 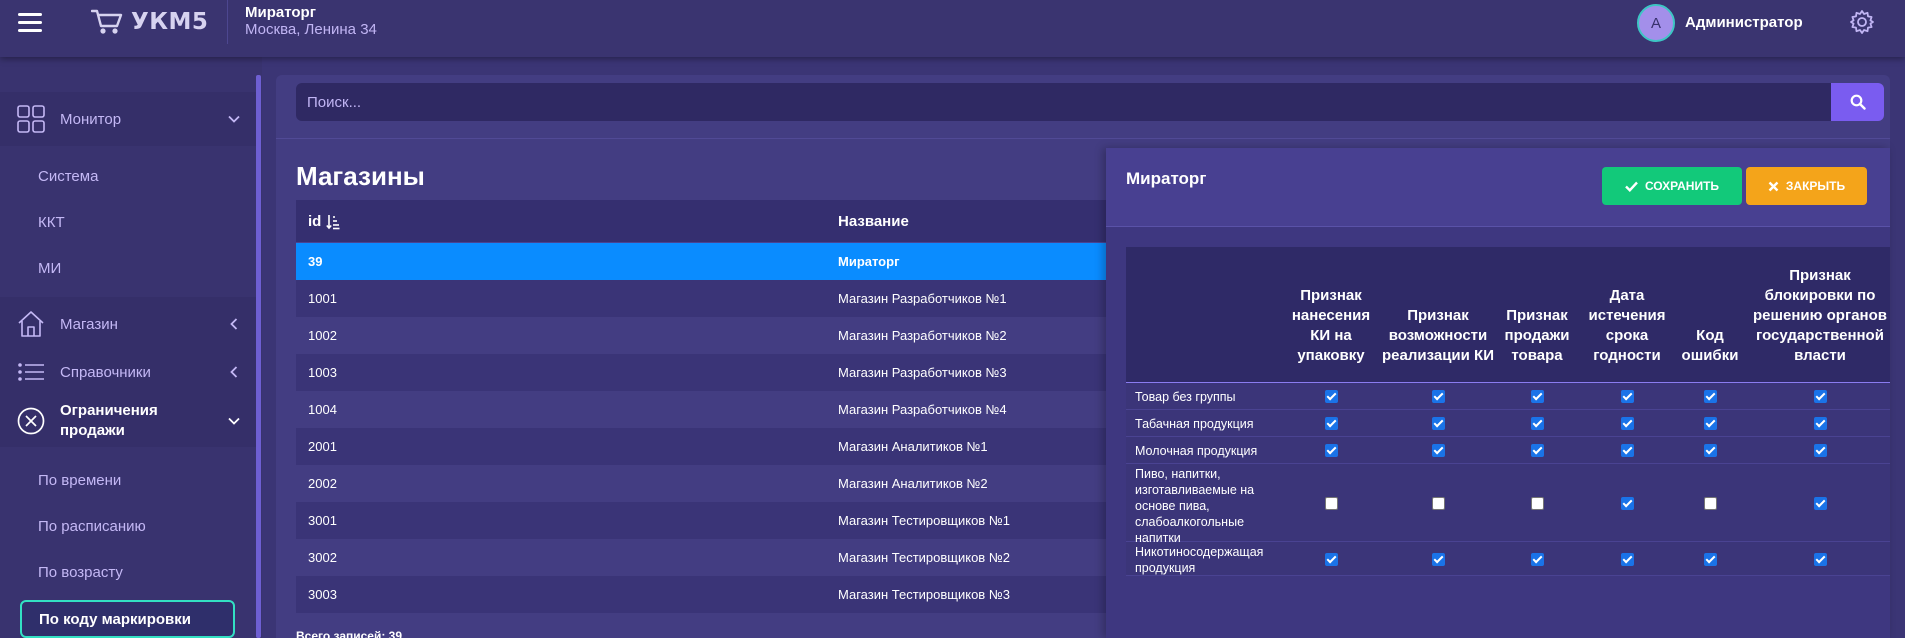 What do you see at coordinates (79, 480) in the screenshot?
I see `sidebar-item-by-time: По времени` at bounding box center [79, 480].